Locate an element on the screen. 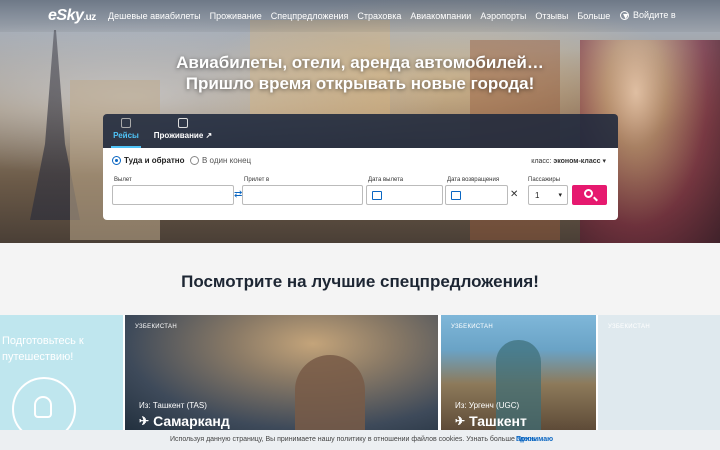 The image size is (720, 450). offer-image is located at coordinates (330, 392).